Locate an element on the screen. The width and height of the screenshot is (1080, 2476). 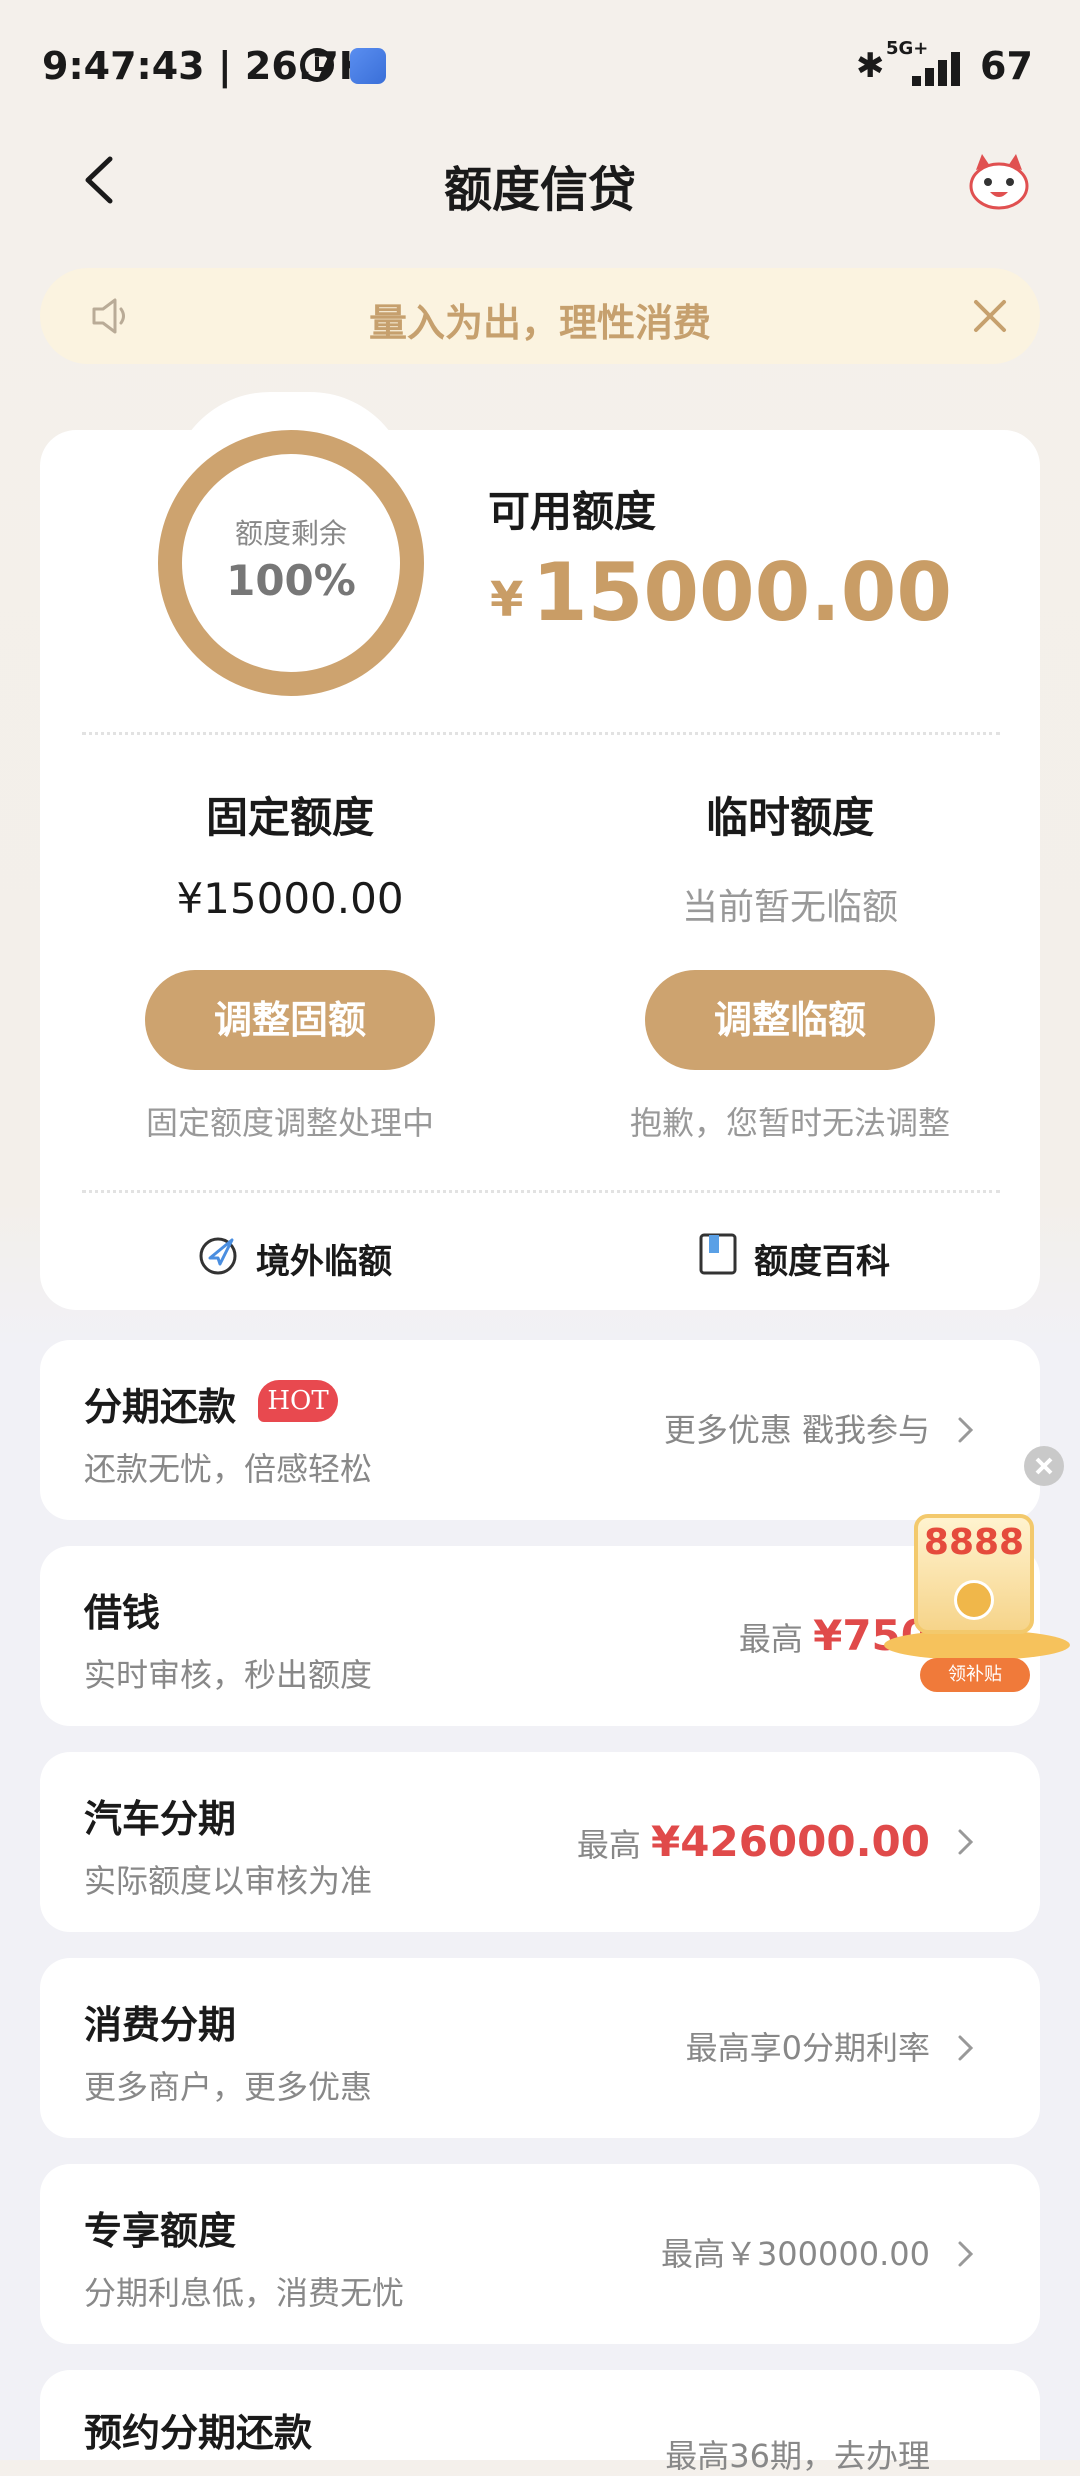
coin-pile-icon is located at coordinates (977, 1645).